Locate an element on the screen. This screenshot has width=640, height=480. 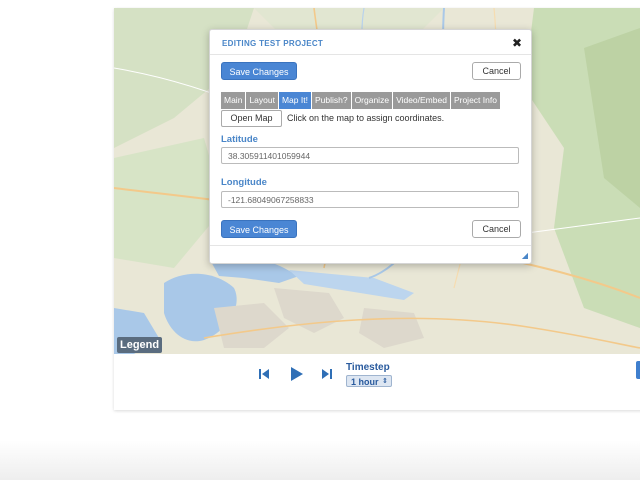
open-map-button: Open Map is located at coordinates (251, 118).